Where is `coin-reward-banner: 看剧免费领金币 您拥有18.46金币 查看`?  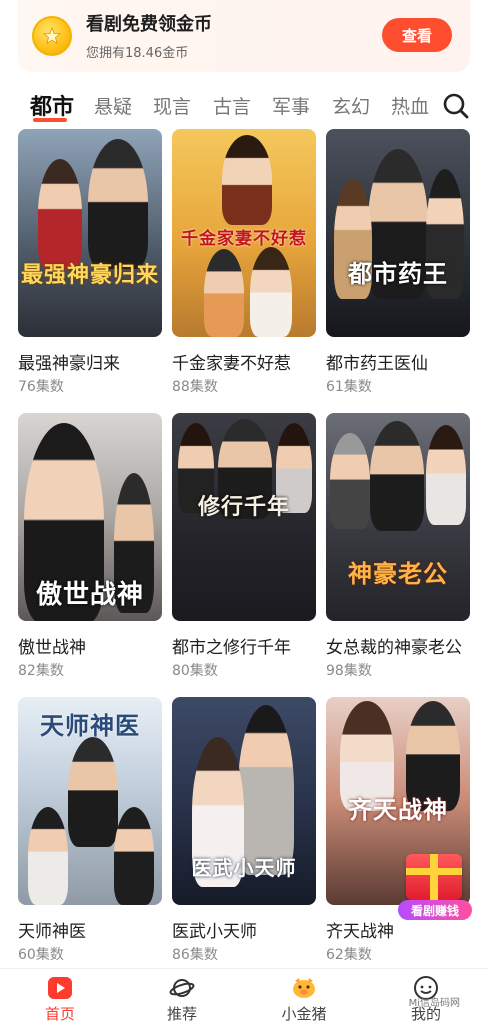
coin-reward-banner: 看剧免费领金币 您拥有18.46金币 查看 is located at coordinates (244, 36).